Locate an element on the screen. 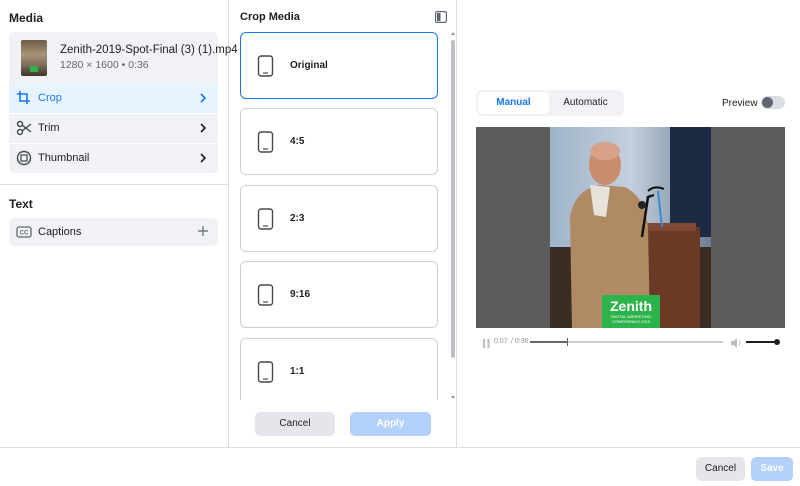 The height and width of the screenshot is (486, 800). menu-item-label: Trim is located at coordinates (49, 128).